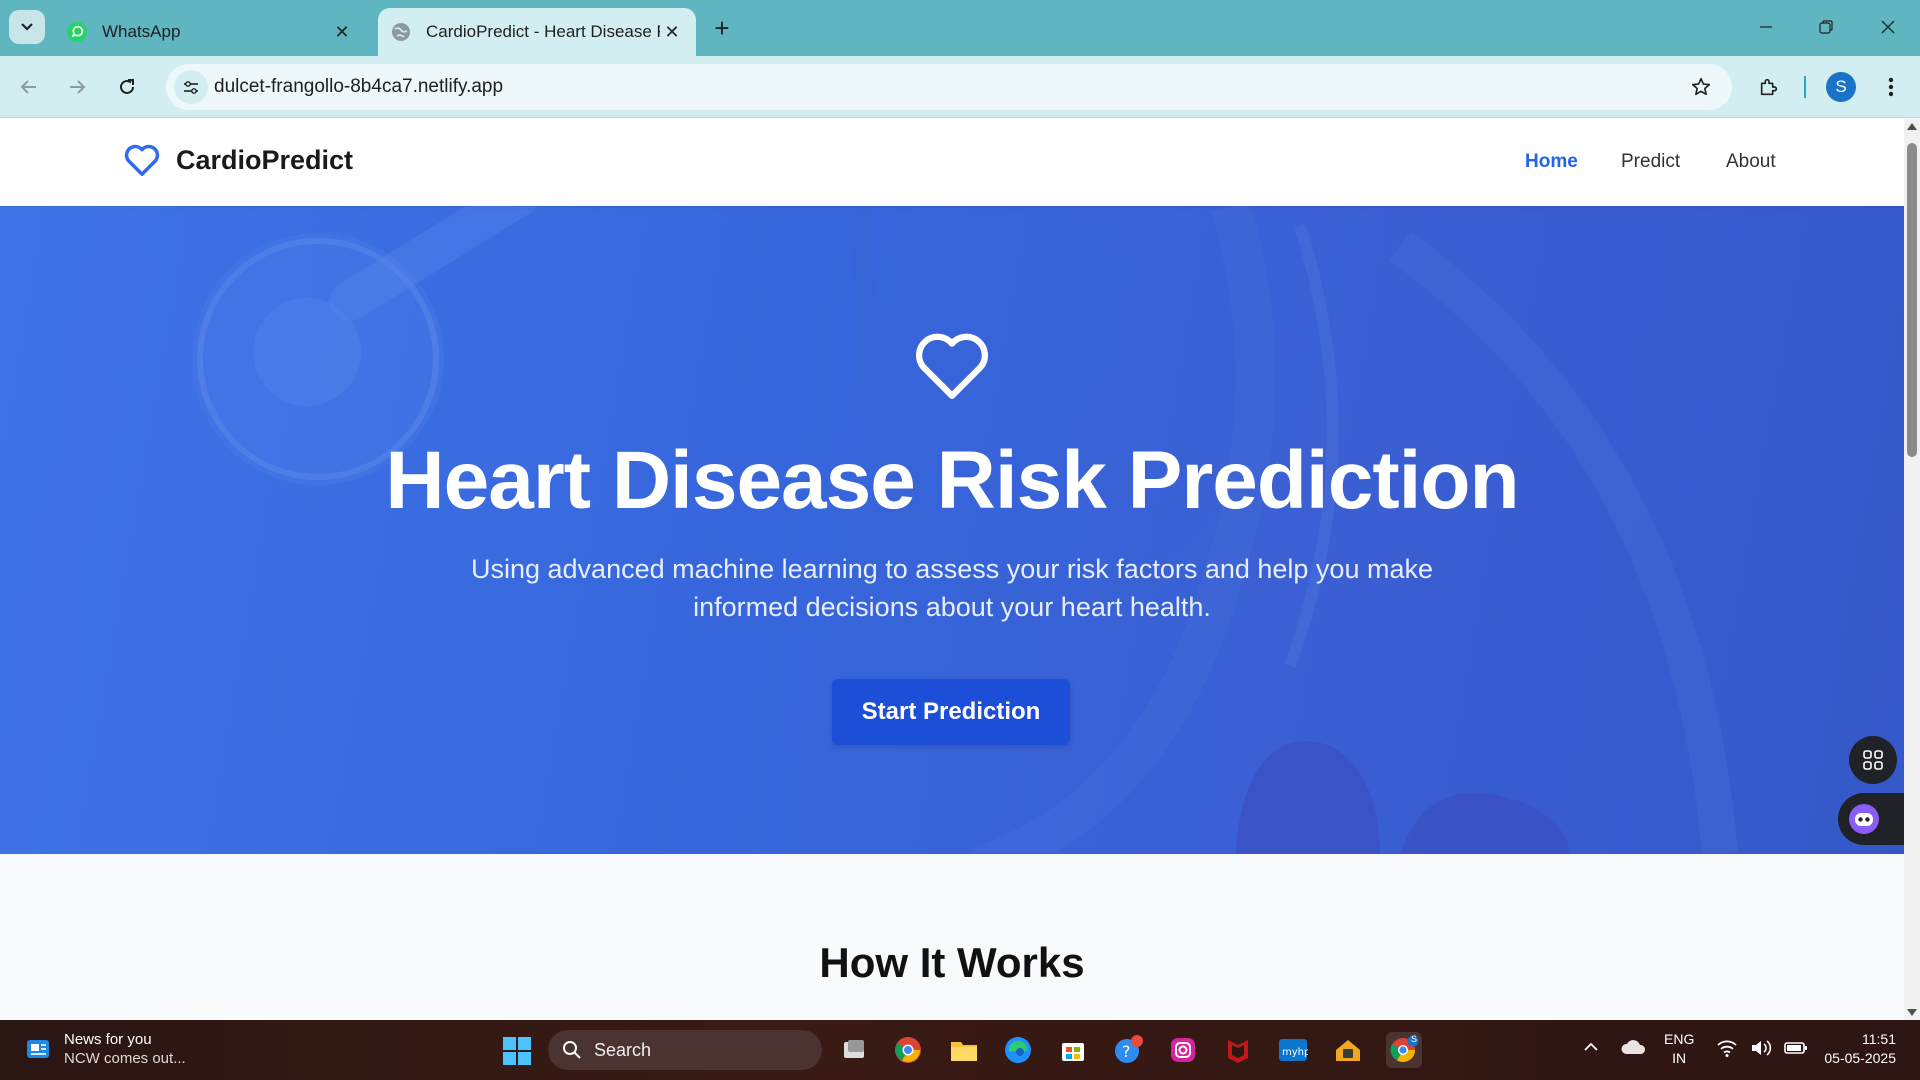 This screenshot has height=1080, width=1920. I want to click on language-code: ENG, so click(1679, 1039).